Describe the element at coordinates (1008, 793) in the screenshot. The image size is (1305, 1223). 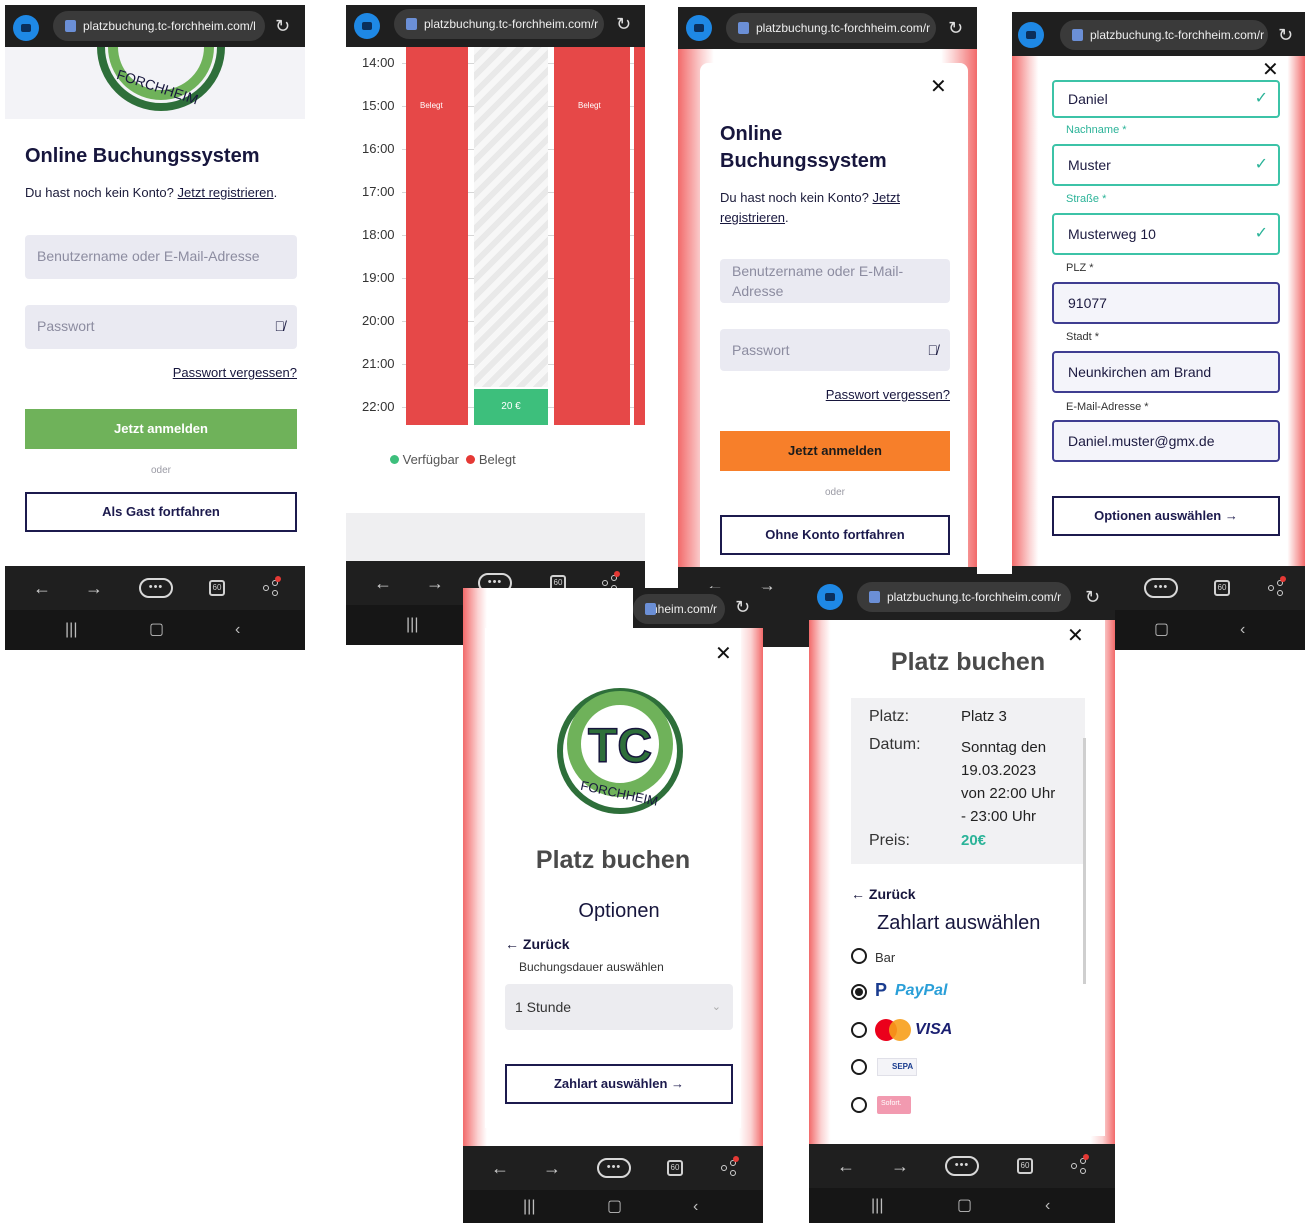
I see `date-line-3: von 22:00 Uhr` at that location.